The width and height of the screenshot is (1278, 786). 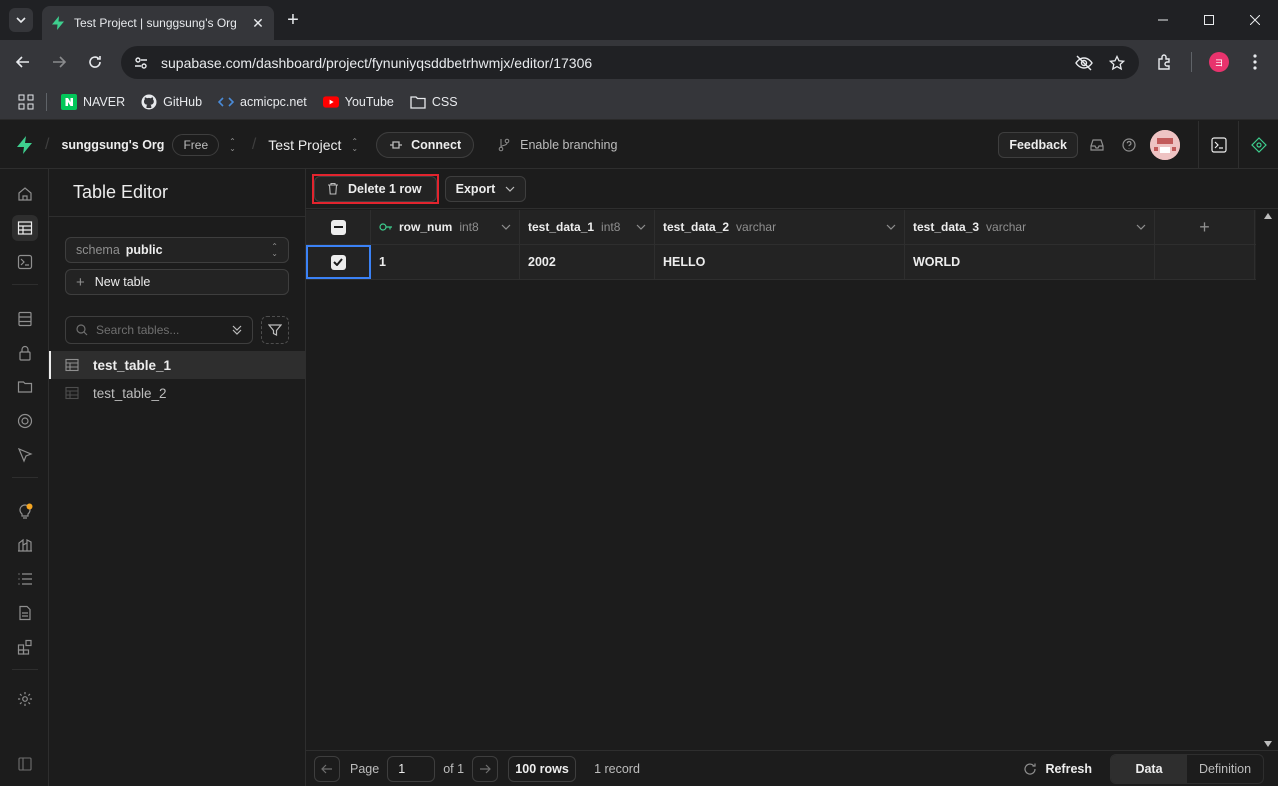 What do you see at coordinates (327, 768) in the screenshot?
I see `prev-page-button` at bounding box center [327, 768].